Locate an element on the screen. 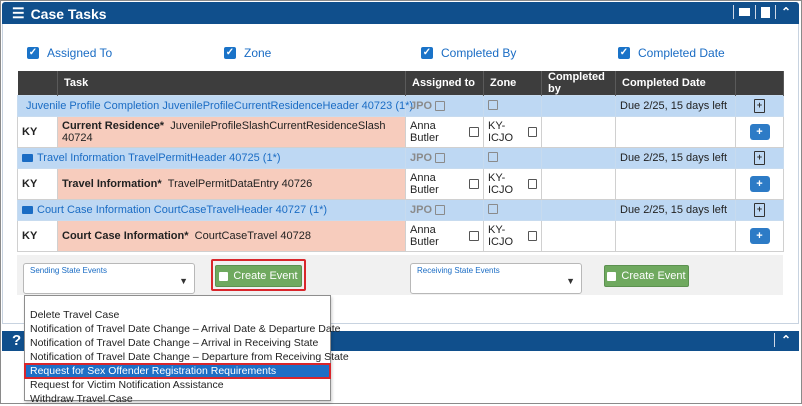 Image resolution: width=802 pixels, height=406 pixels. filter-label: Completed By is located at coordinates (479, 53).